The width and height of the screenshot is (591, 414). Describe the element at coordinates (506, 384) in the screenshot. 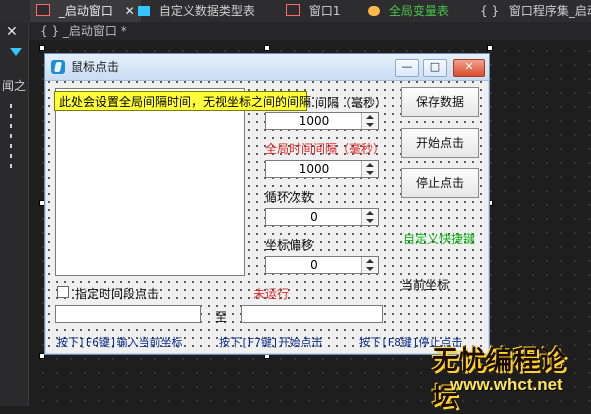

I see `watermark-url: www.whct.net` at that location.